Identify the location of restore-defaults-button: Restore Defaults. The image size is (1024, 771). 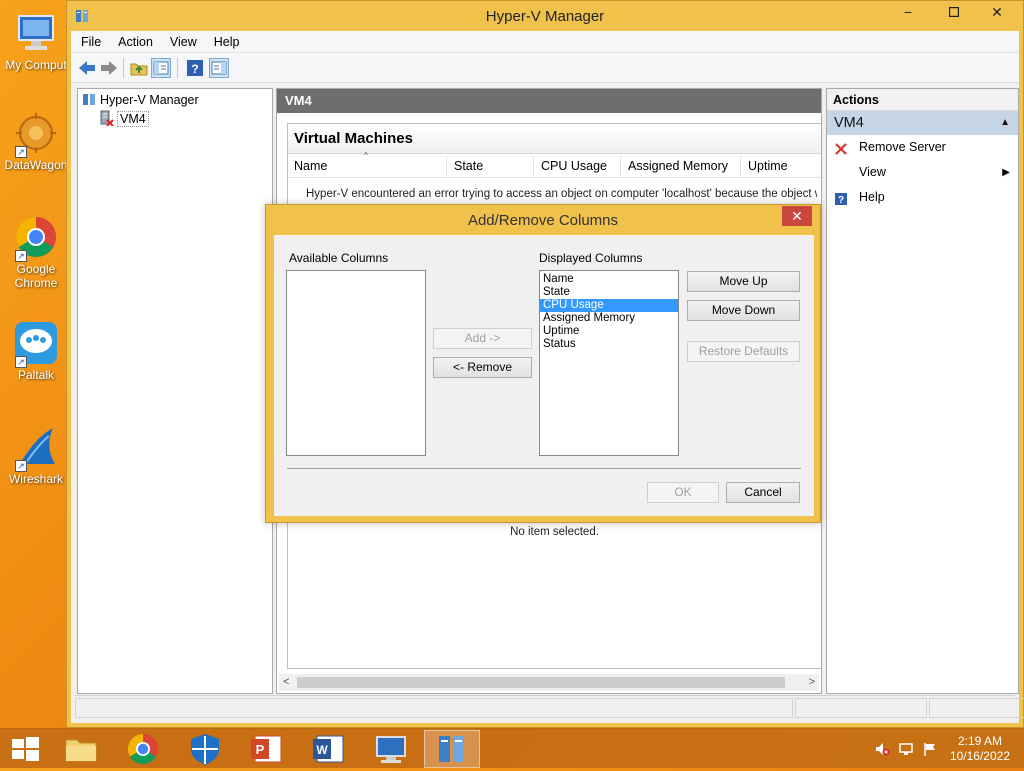
(743, 351).